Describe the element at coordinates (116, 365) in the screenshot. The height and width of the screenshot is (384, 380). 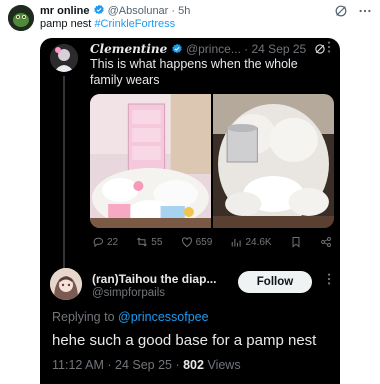
I see `reply-timestamp: 11:12 AM · 24 Sep 25 ·` at that location.